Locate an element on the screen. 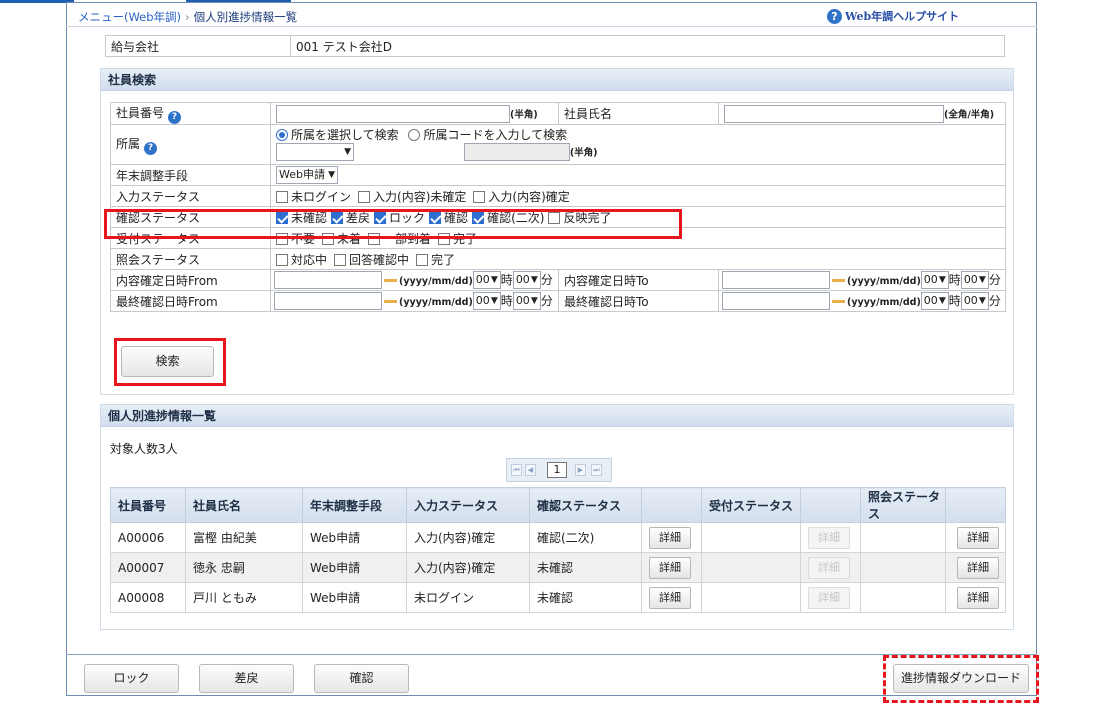  results-count: 対象人数3人 is located at coordinates (144, 449).